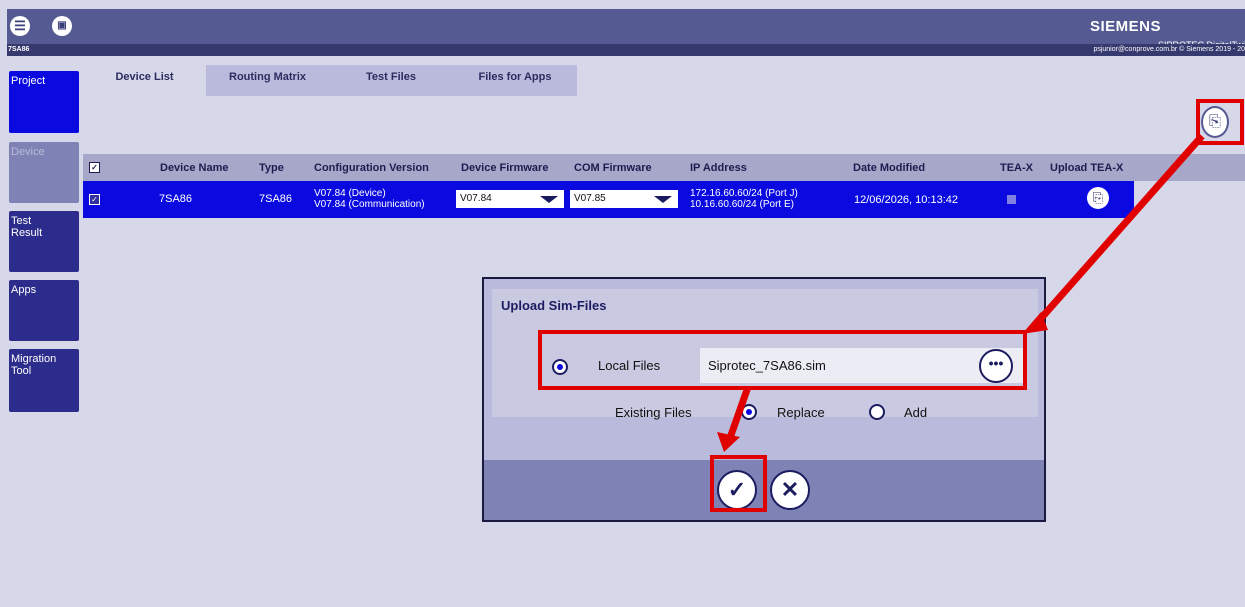 This screenshot has height=607, width=1245. What do you see at coordinates (728, 442) in the screenshot?
I see `arrow-head` at bounding box center [728, 442].